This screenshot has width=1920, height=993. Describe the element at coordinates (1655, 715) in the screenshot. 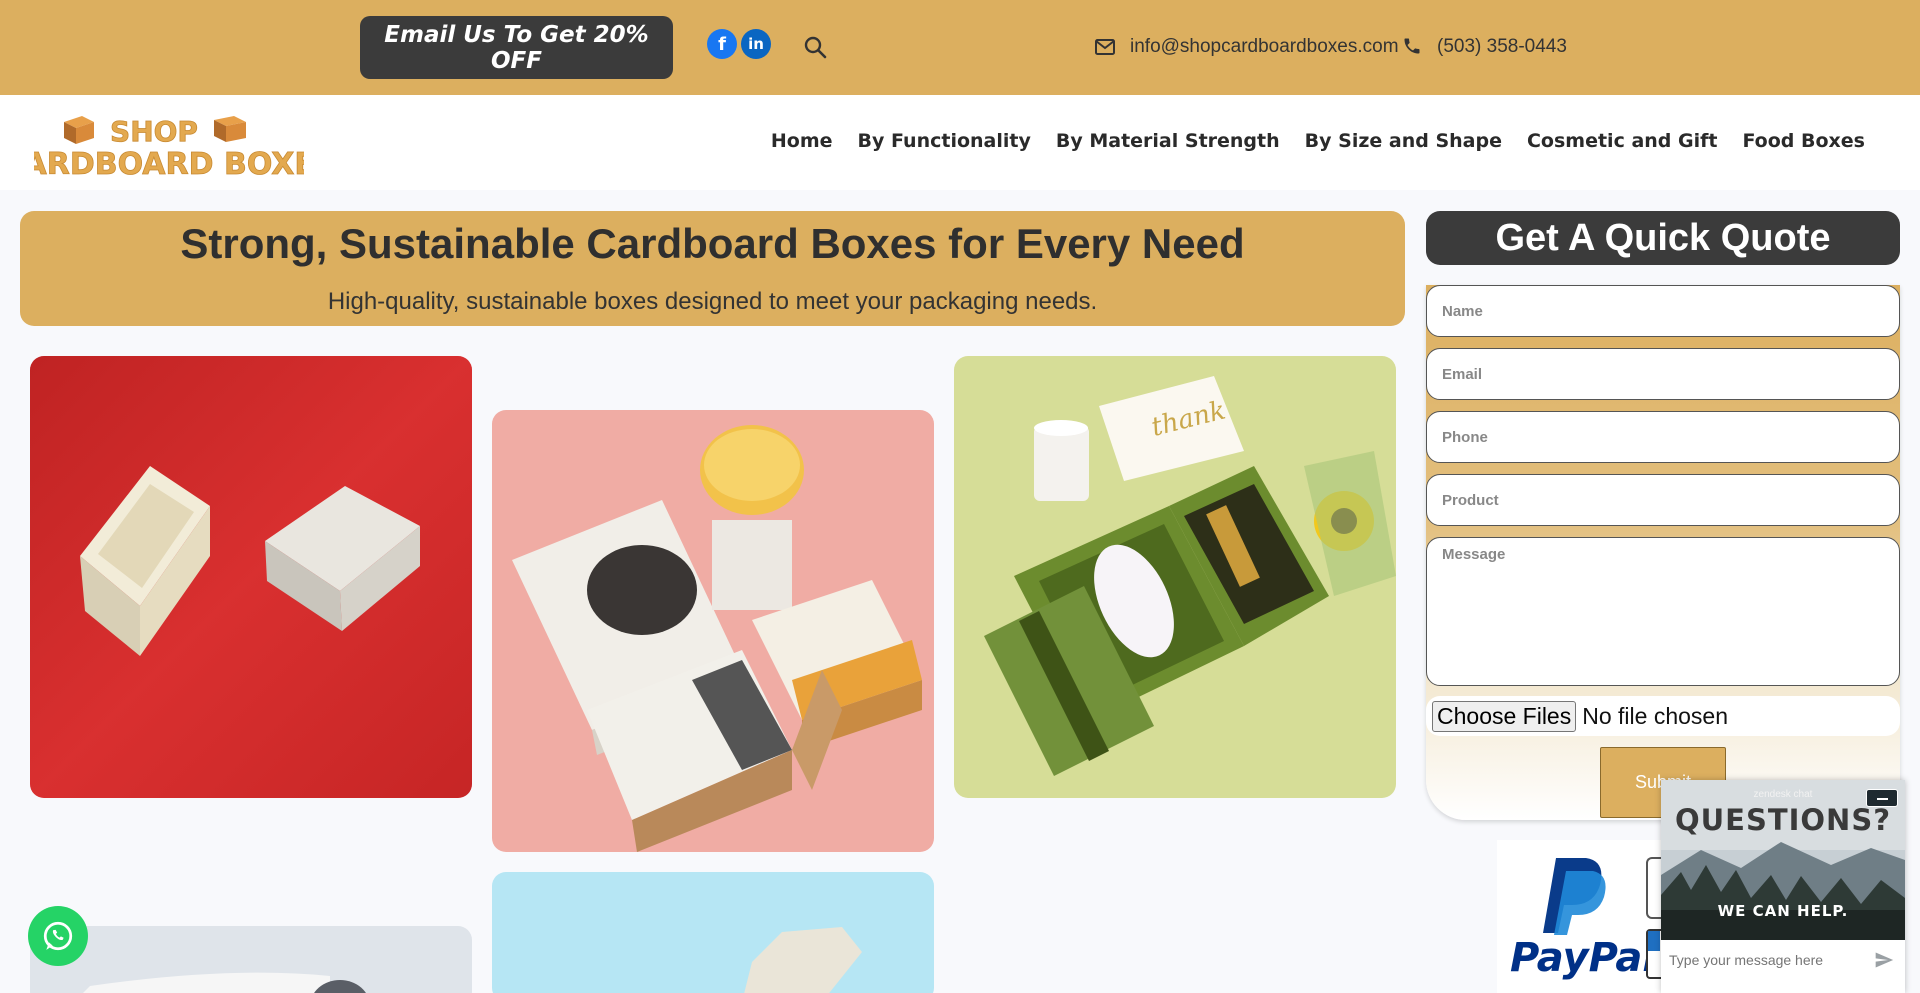

I see `file-status: No file chosen` at that location.